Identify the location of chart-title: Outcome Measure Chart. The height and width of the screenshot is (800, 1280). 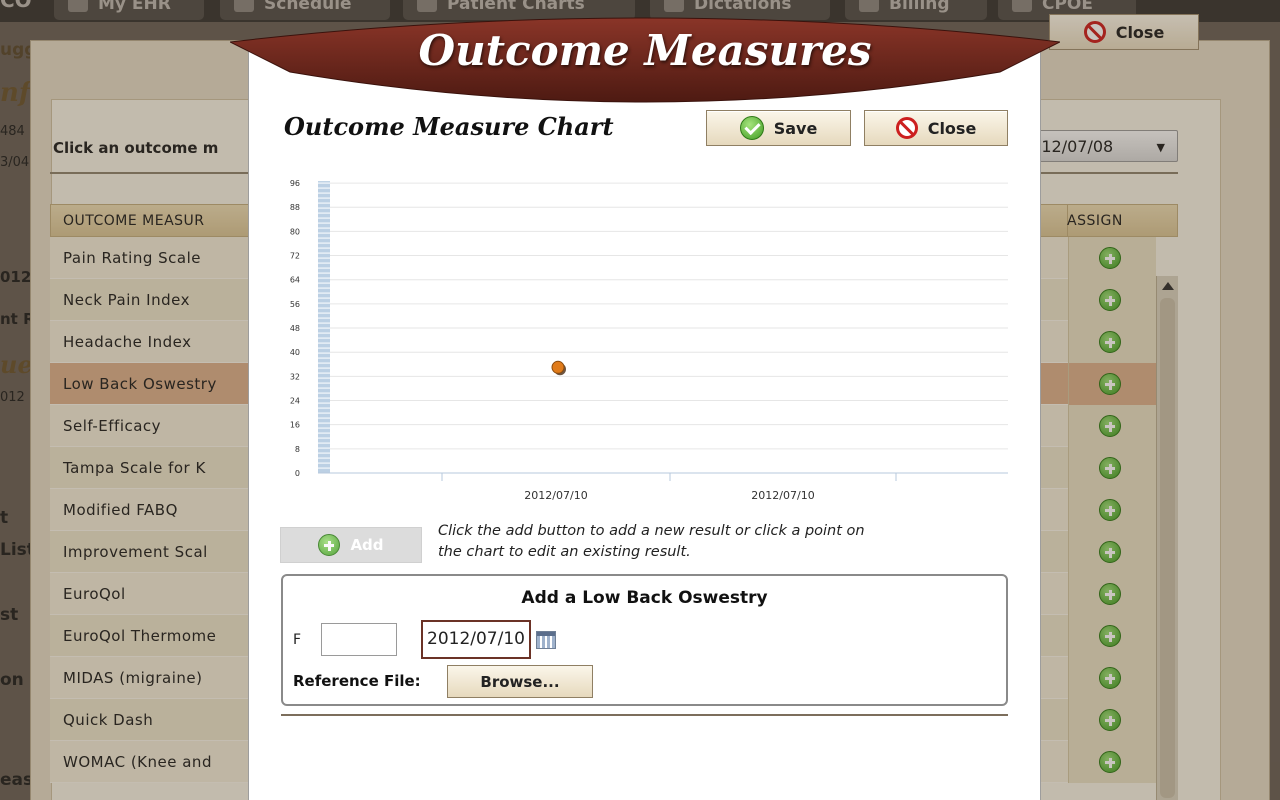
(449, 126).